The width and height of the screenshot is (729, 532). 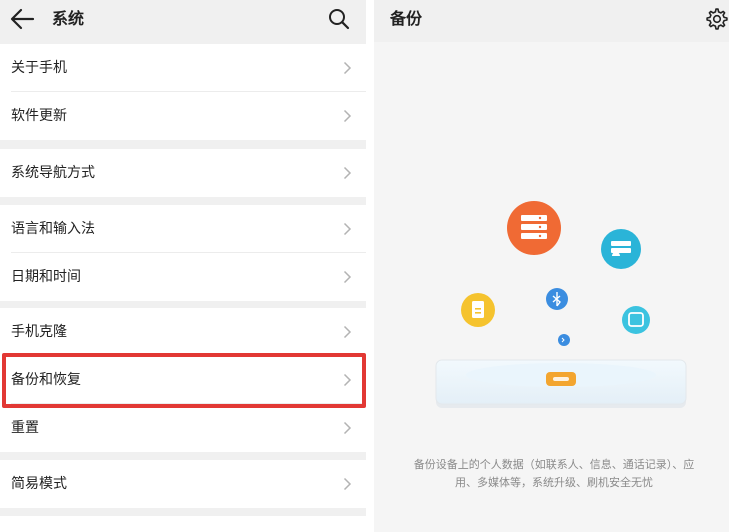 I want to click on settings-group-data: 手机克隆 备份和恢复 重置, so click(x=183, y=380).